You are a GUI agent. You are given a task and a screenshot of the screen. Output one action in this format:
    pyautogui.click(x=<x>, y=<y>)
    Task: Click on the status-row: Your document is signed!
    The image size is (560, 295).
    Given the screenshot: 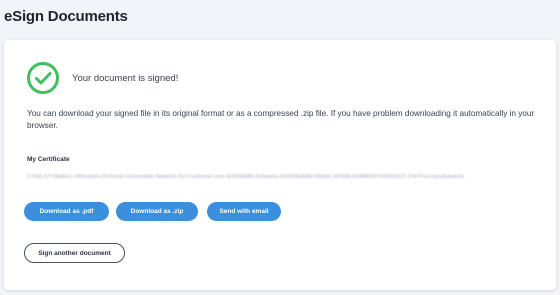 What is the action you would take?
    pyautogui.click(x=102, y=78)
    